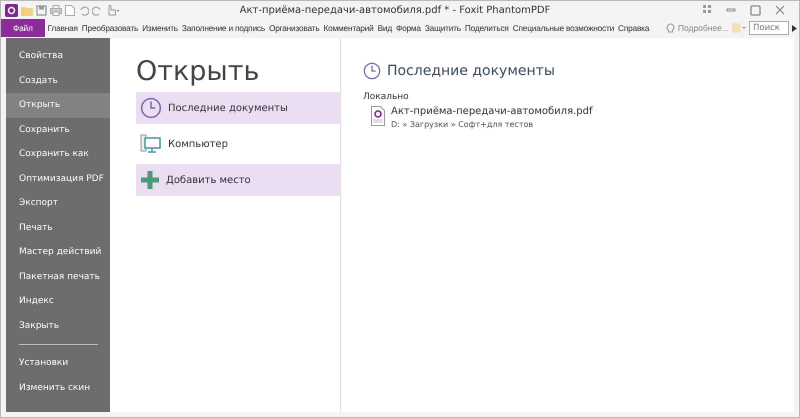 The image size is (800, 418). I want to click on file-name: Акт-приёма-передачи-автомобиля.pdf, so click(491, 111).